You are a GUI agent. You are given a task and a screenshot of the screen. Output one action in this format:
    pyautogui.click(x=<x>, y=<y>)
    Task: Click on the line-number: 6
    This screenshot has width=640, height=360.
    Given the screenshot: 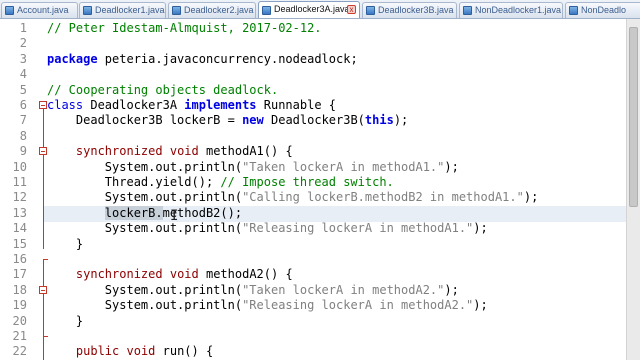 What is the action you would take?
    pyautogui.click(x=23, y=105)
    